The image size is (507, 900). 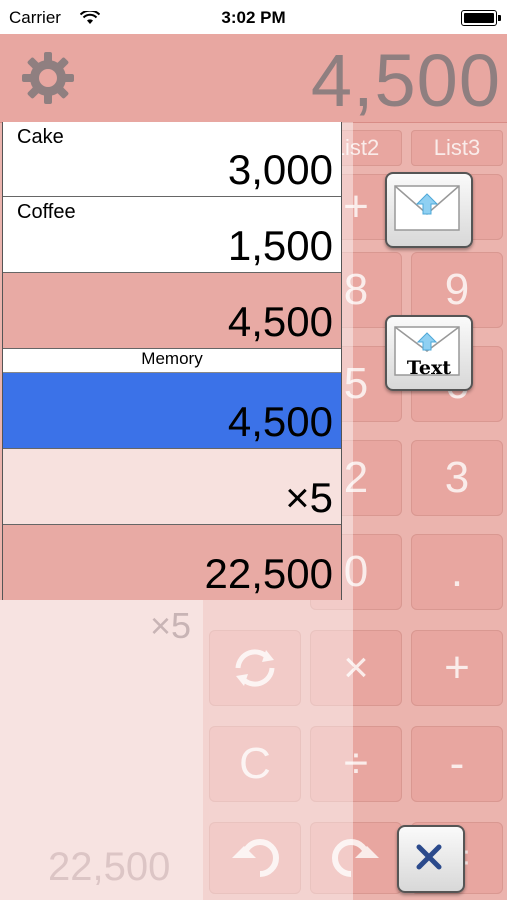 I want to click on close-icon, so click(x=429, y=857).